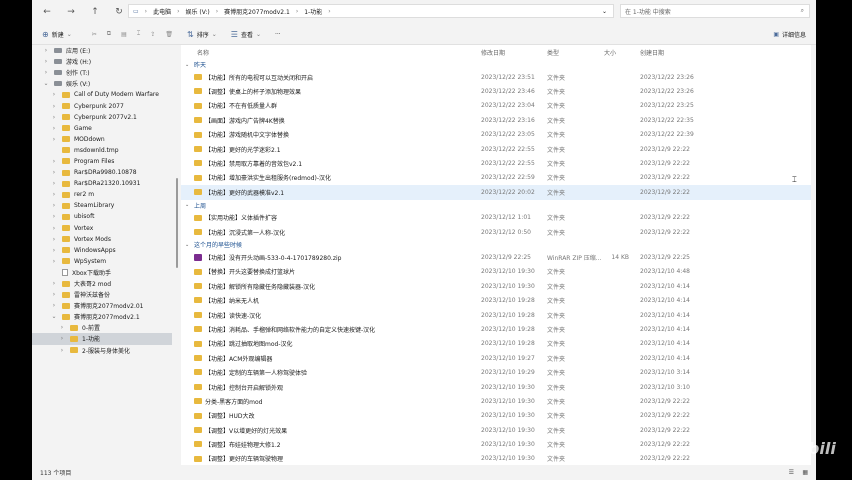 The image size is (852, 480). I want to click on sidebar-item: › 游戏 (H:), so click(102, 61).